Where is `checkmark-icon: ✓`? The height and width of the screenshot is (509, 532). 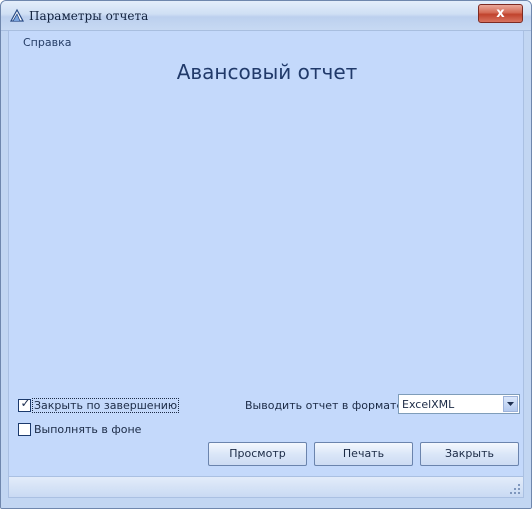
checkmark-icon: ✓ is located at coordinates (25, 403).